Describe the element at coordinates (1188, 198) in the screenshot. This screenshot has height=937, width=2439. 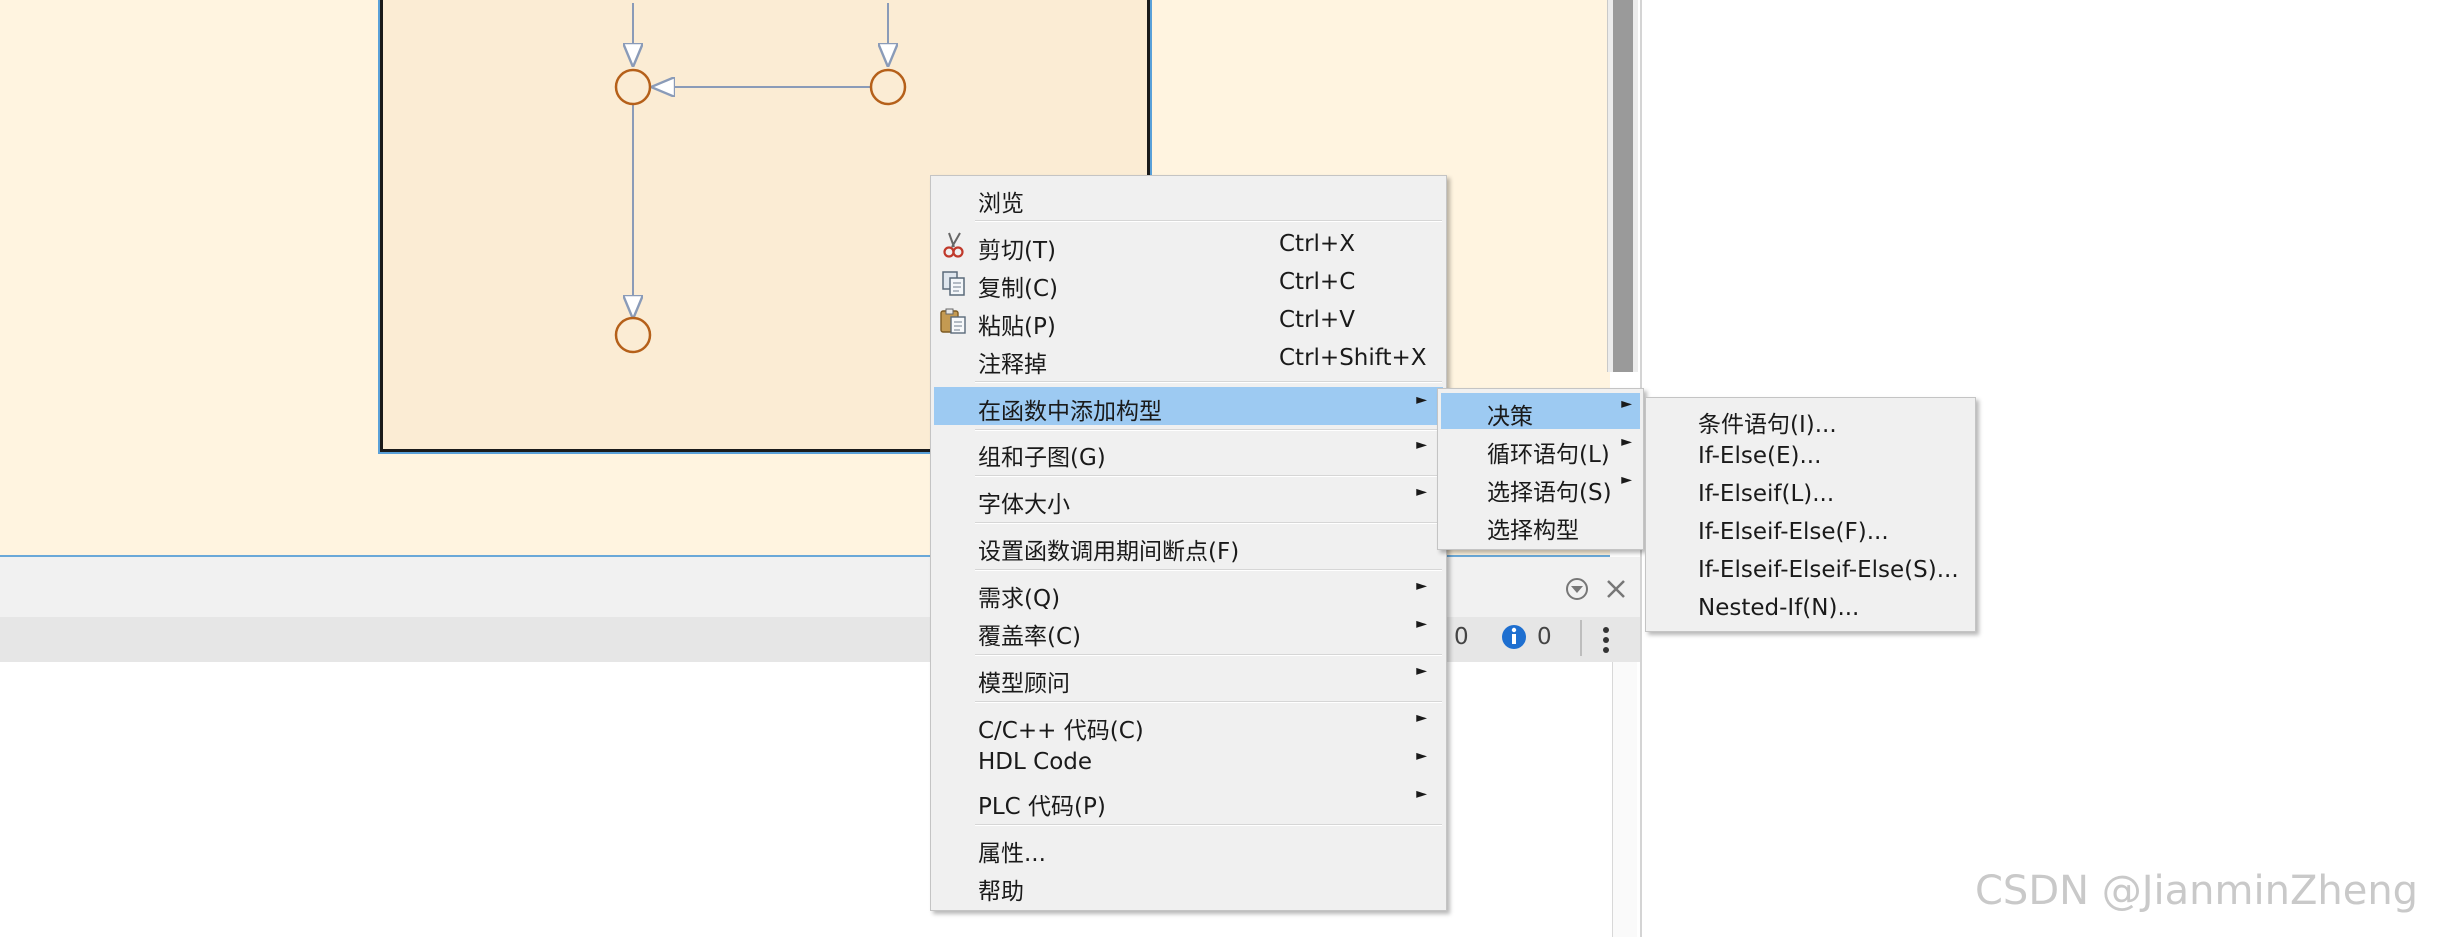
I see `menu-item-browse: 浏览` at that location.